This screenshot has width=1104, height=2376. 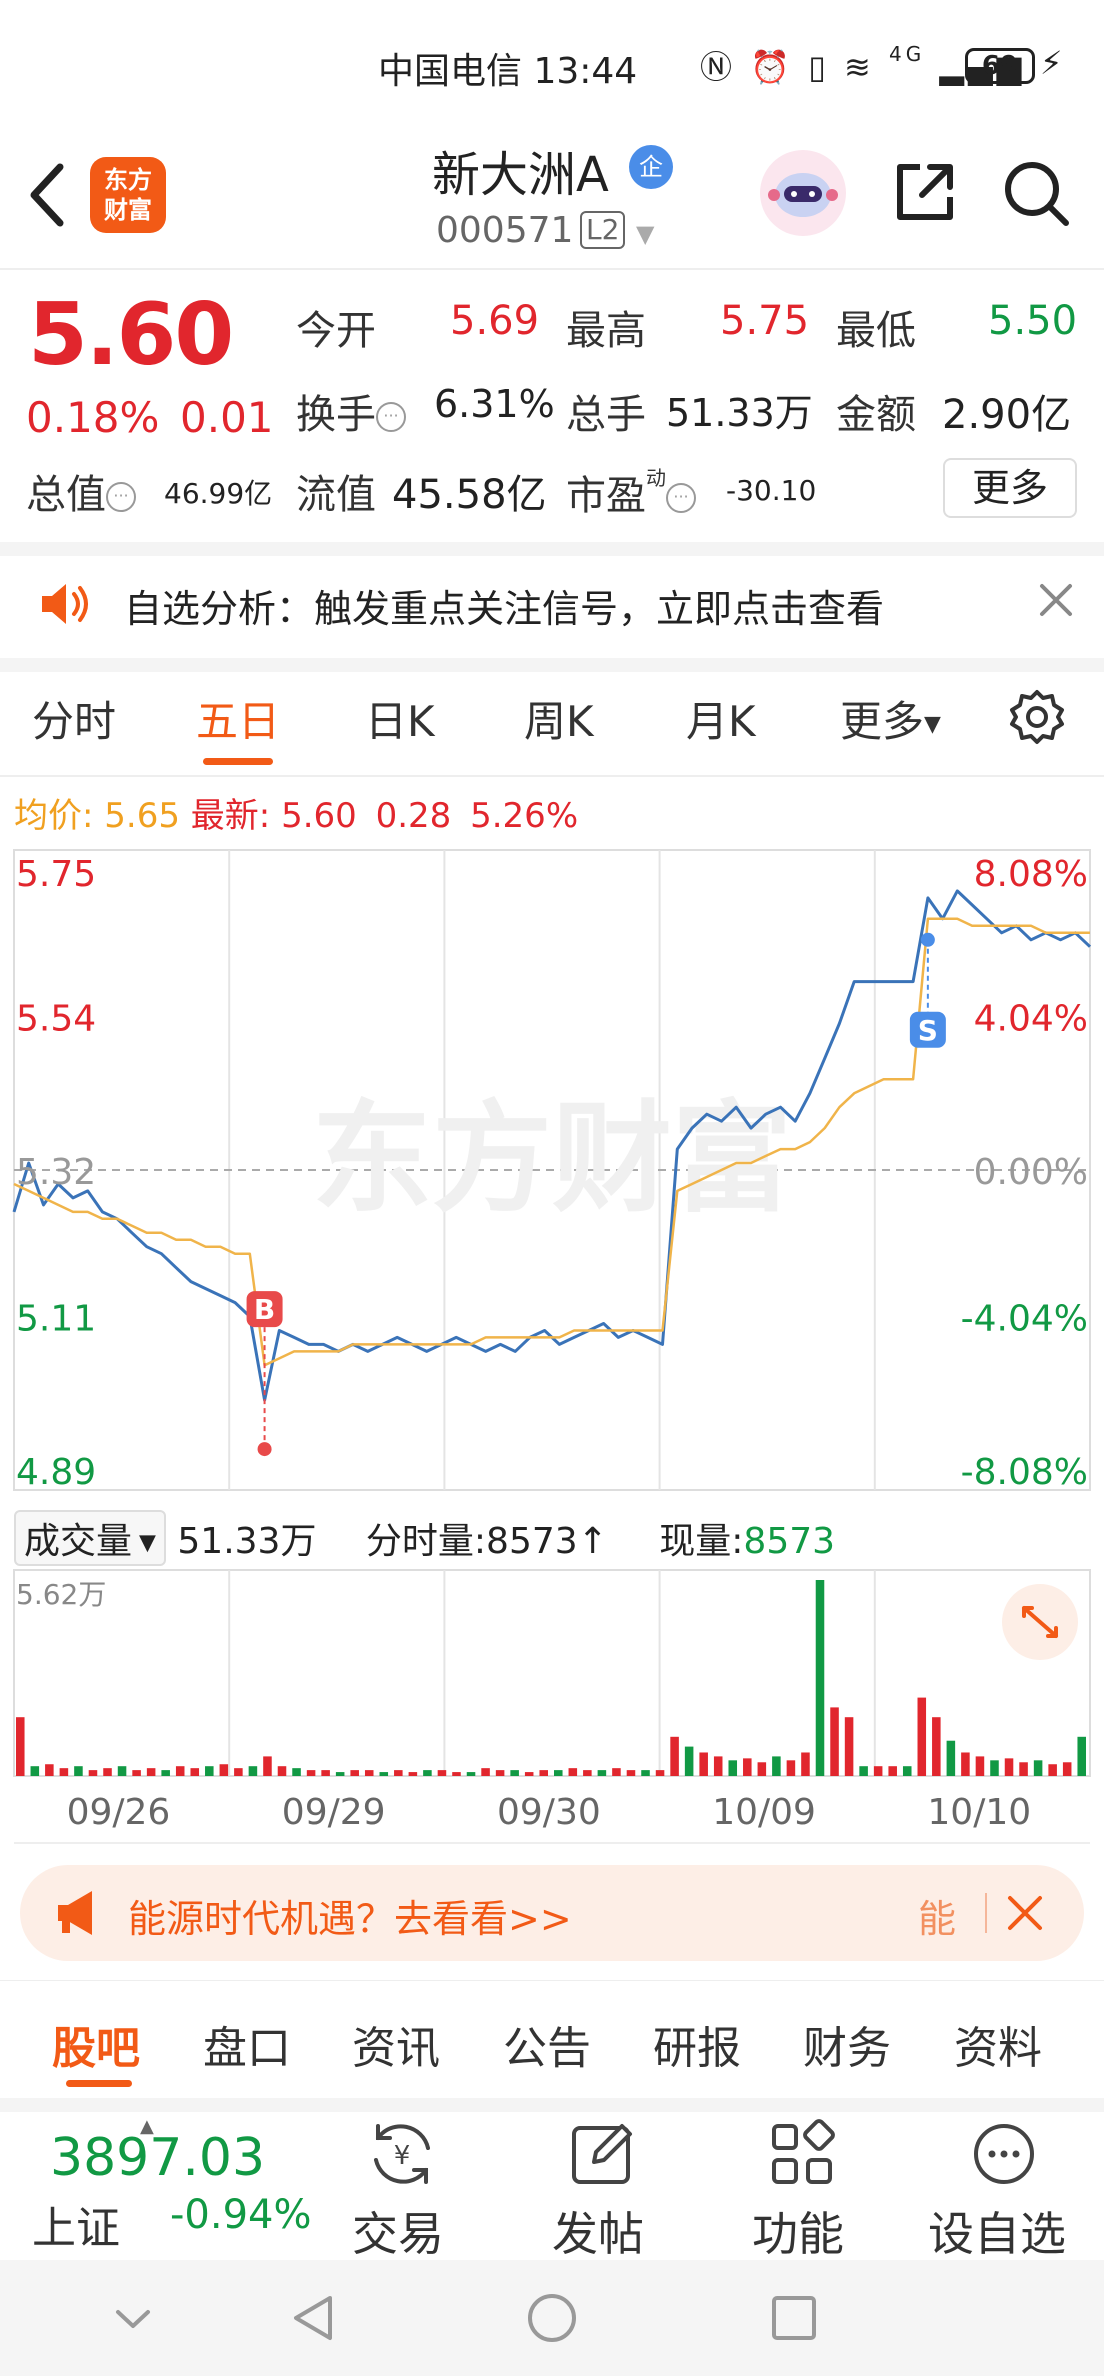 What do you see at coordinates (1000, 66) in the screenshot?
I see `battery-indicator: 69` at bounding box center [1000, 66].